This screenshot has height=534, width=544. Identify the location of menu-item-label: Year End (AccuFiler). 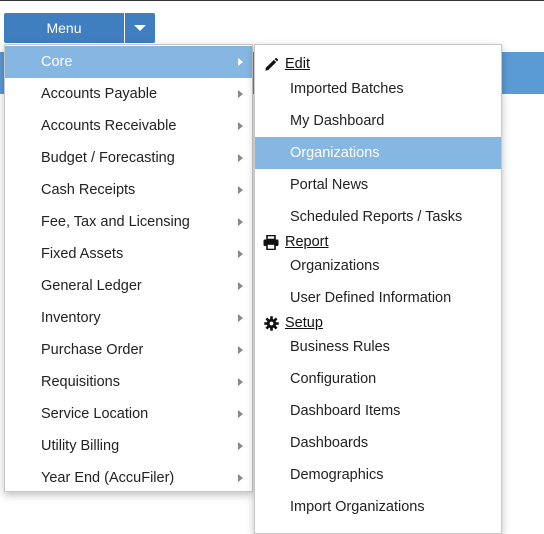
(108, 478).